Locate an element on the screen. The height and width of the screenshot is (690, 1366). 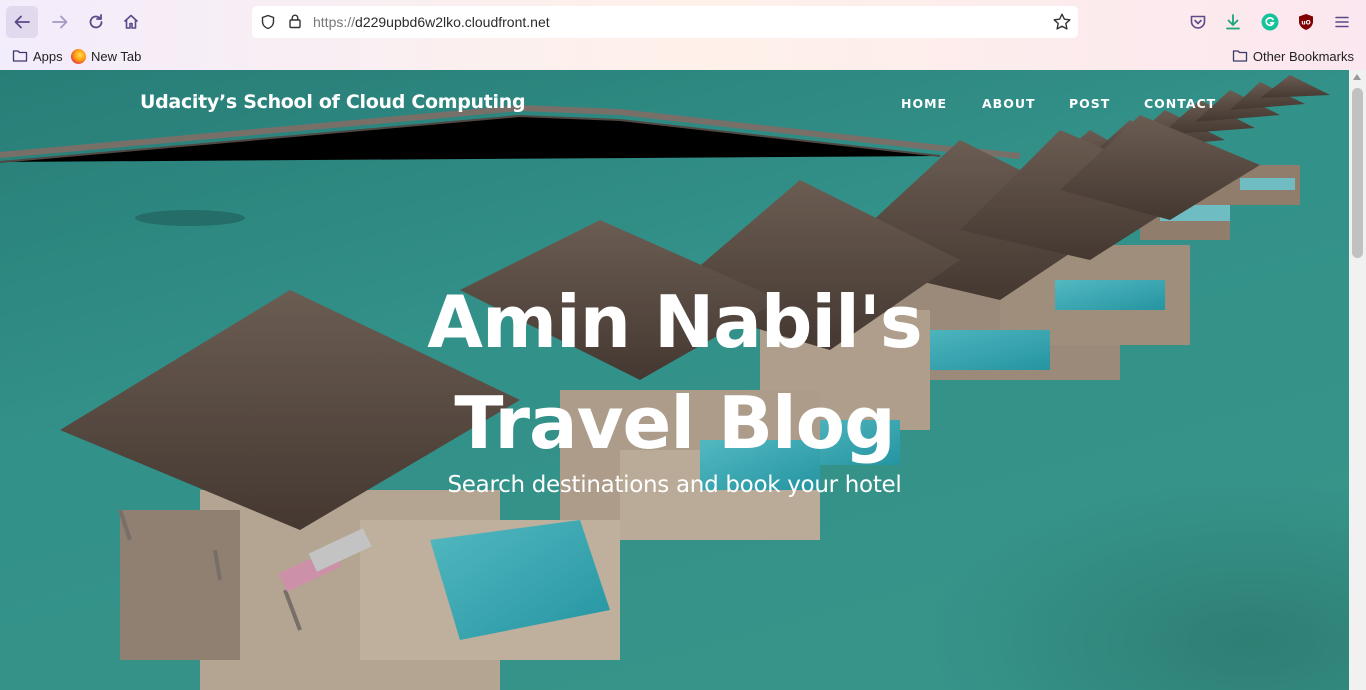
url-protocol: https:// is located at coordinates (334, 22).